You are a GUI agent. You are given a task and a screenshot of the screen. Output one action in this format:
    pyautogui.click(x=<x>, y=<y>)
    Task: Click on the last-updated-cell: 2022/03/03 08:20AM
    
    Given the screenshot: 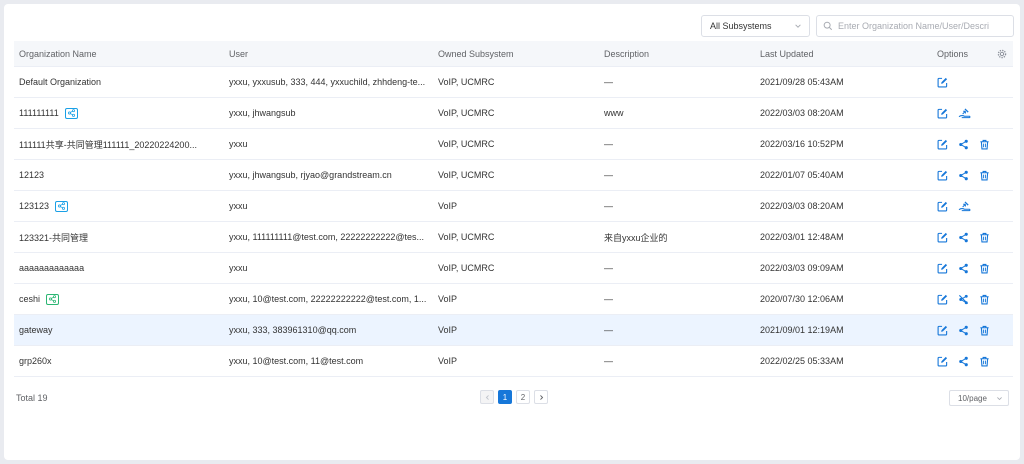 What is the action you would take?
    pyautogui.click(x=802, y=113)
    